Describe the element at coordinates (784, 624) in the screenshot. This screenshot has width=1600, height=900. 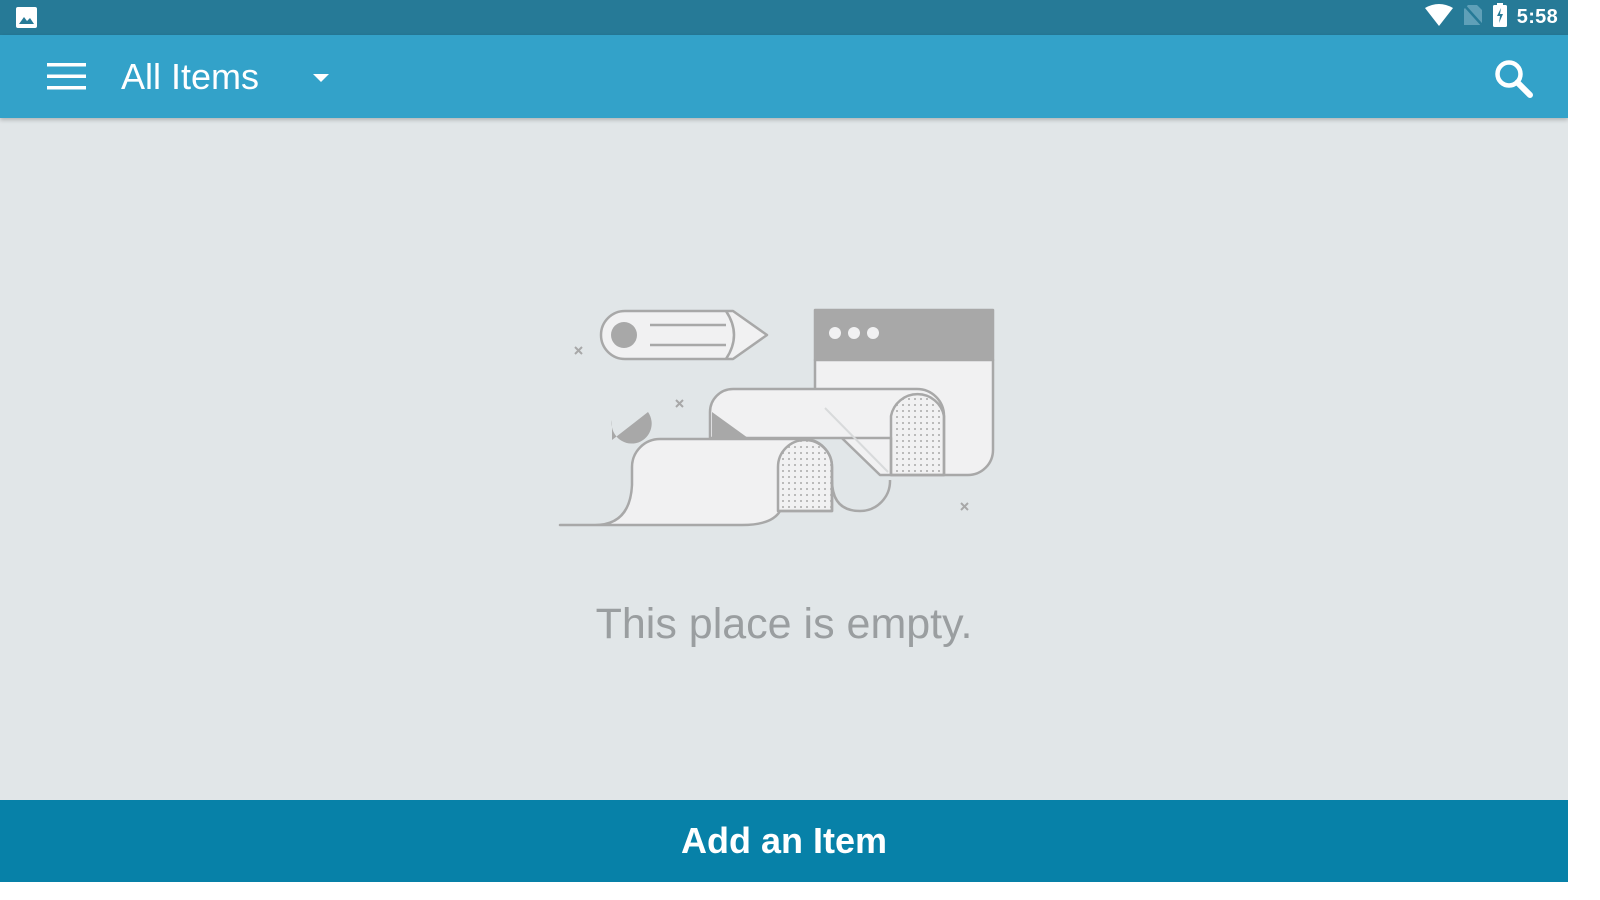
I see `empty-state-message: This place is empty.` at that location.